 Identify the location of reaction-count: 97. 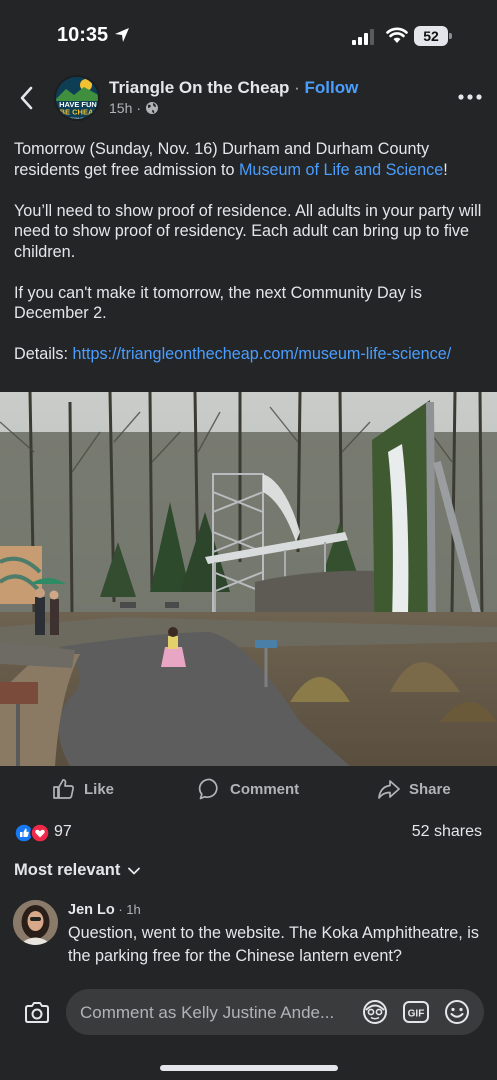
(63, 832).